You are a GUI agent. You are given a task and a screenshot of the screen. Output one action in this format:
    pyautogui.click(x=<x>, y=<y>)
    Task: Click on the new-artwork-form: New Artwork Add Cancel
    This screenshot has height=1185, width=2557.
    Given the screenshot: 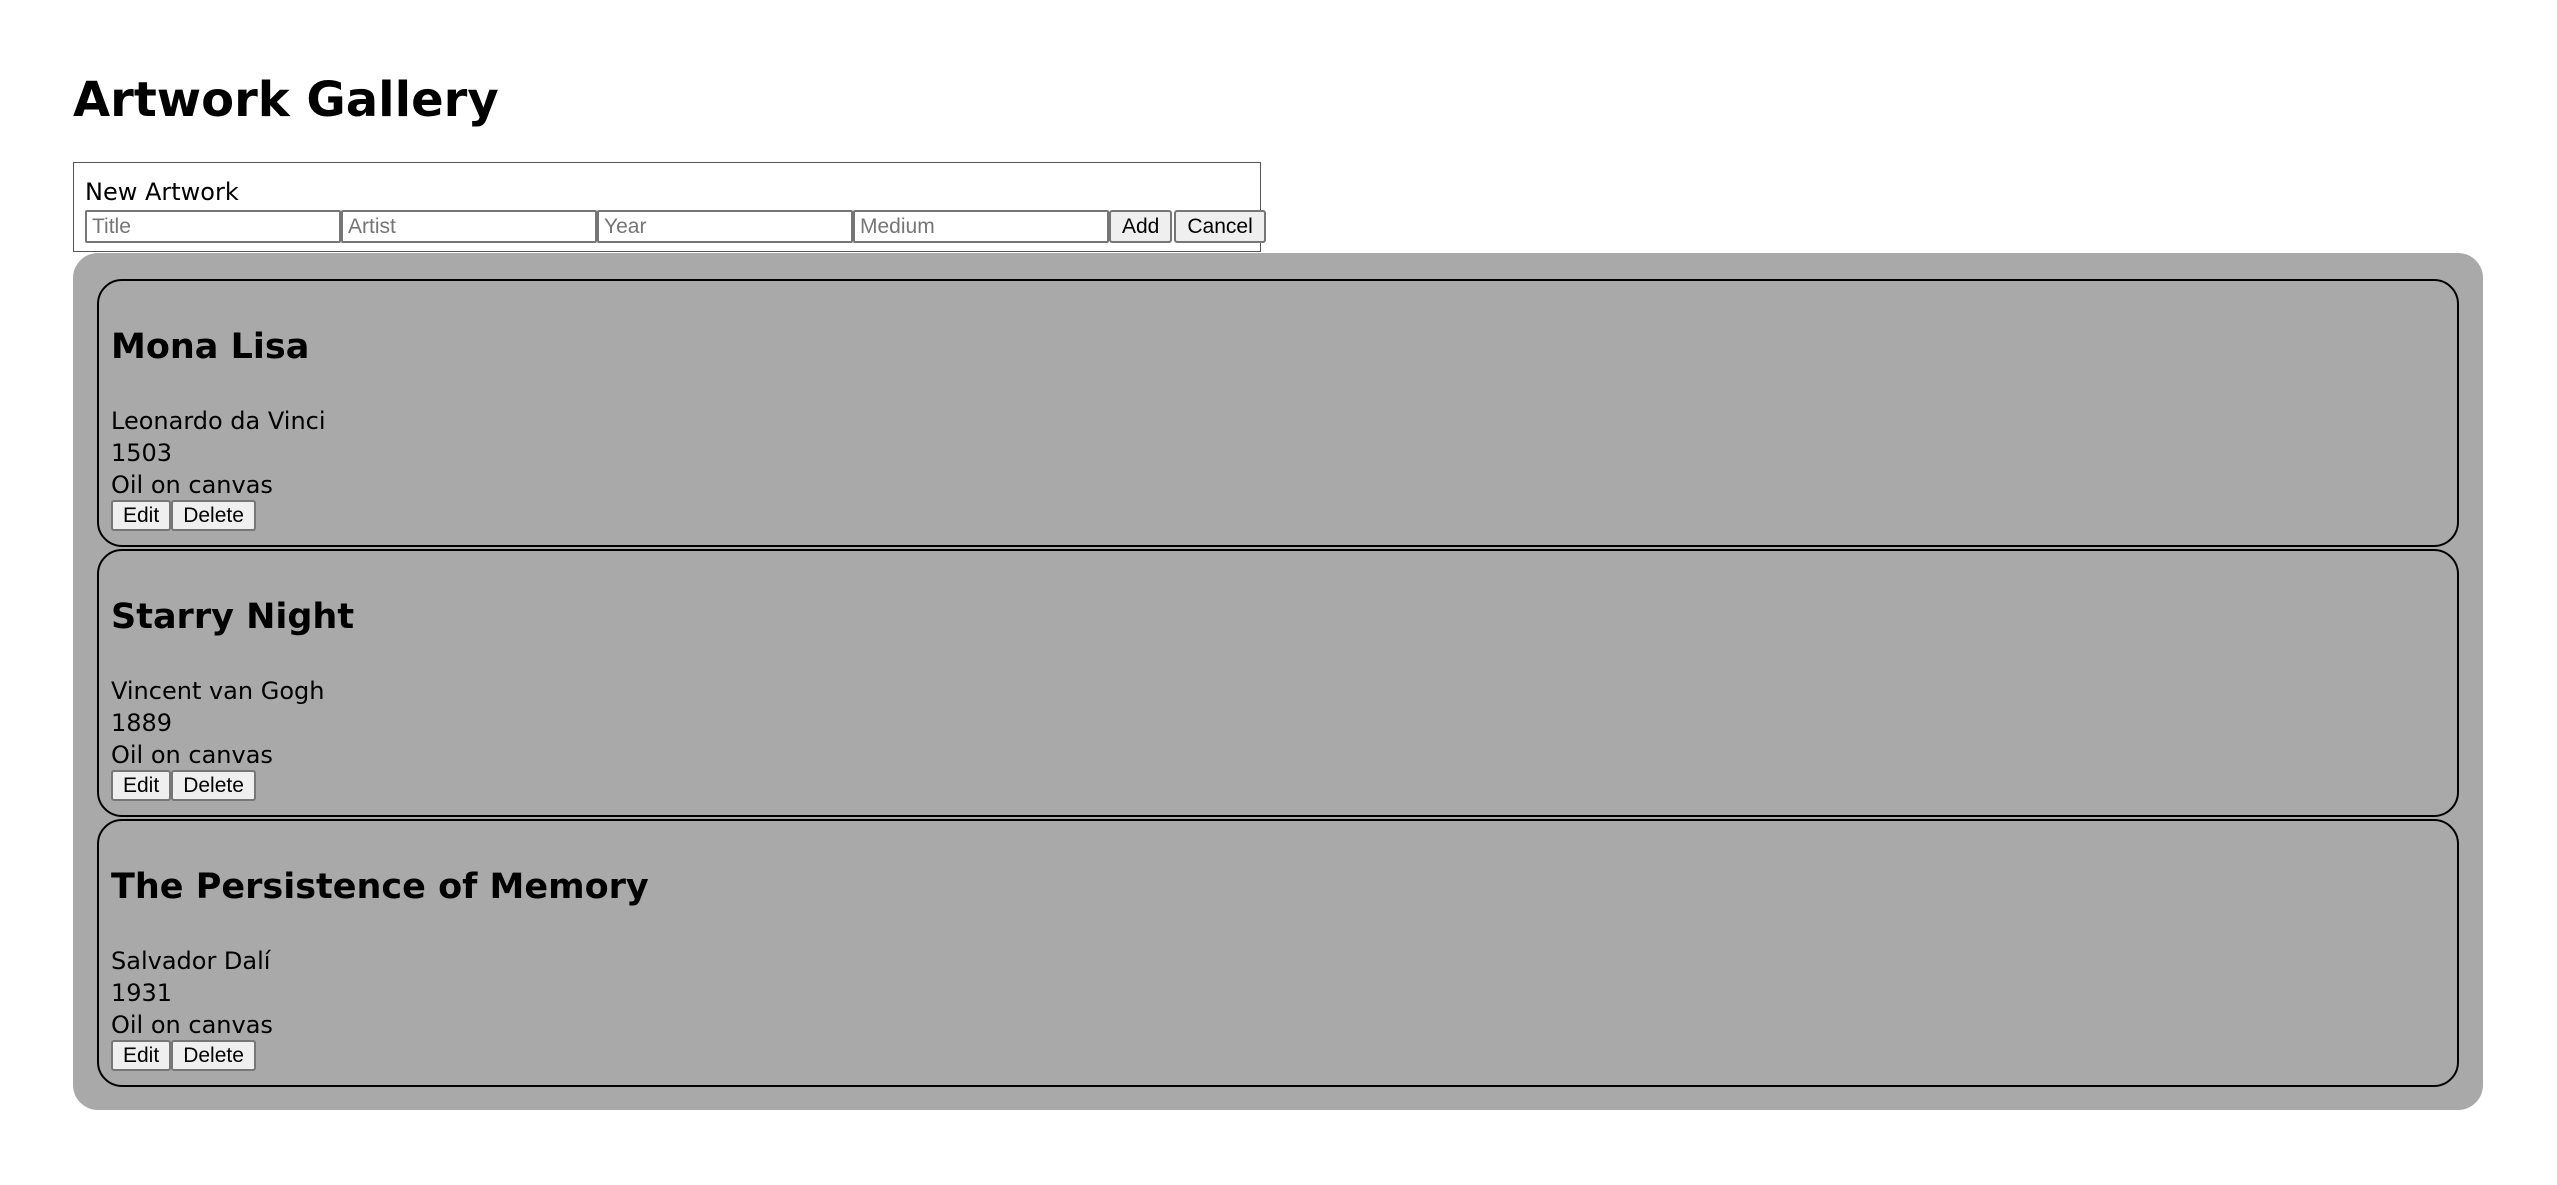 What is the action you would take?
    pyautogui.click(x=669, y=207)
    